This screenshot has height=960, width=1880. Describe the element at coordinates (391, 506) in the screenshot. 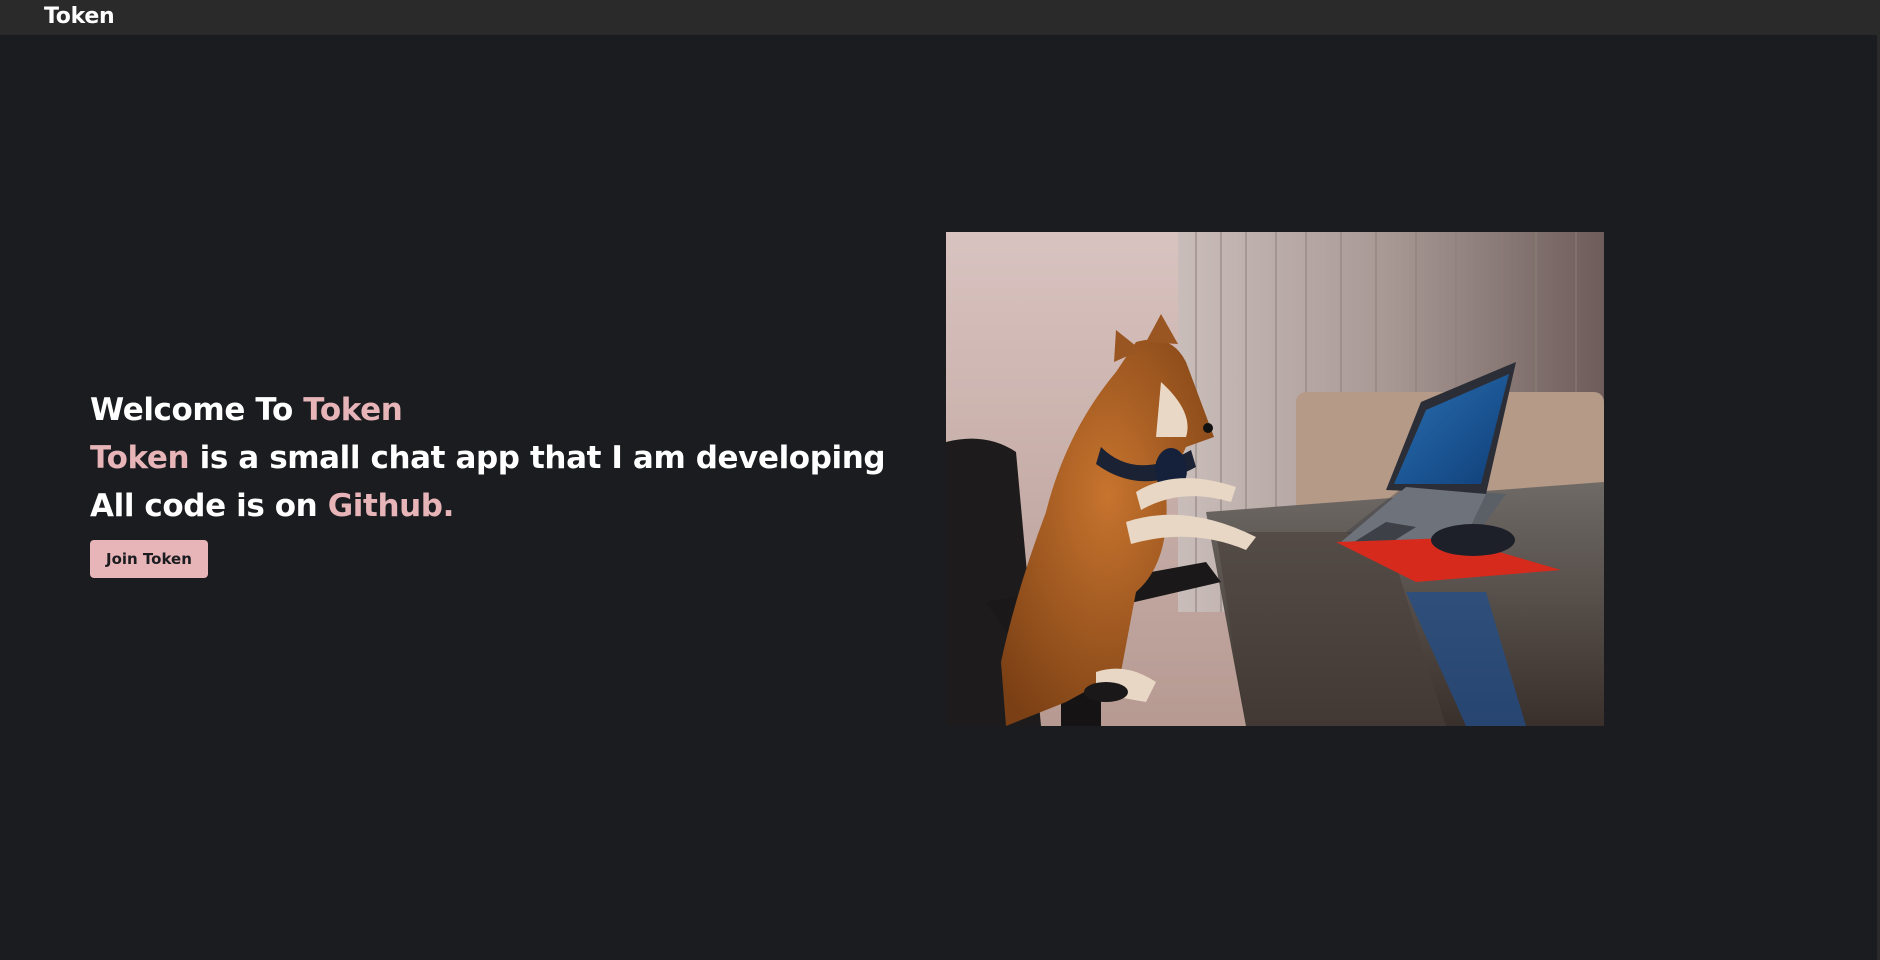

I see `github-link: Github.` at that location.